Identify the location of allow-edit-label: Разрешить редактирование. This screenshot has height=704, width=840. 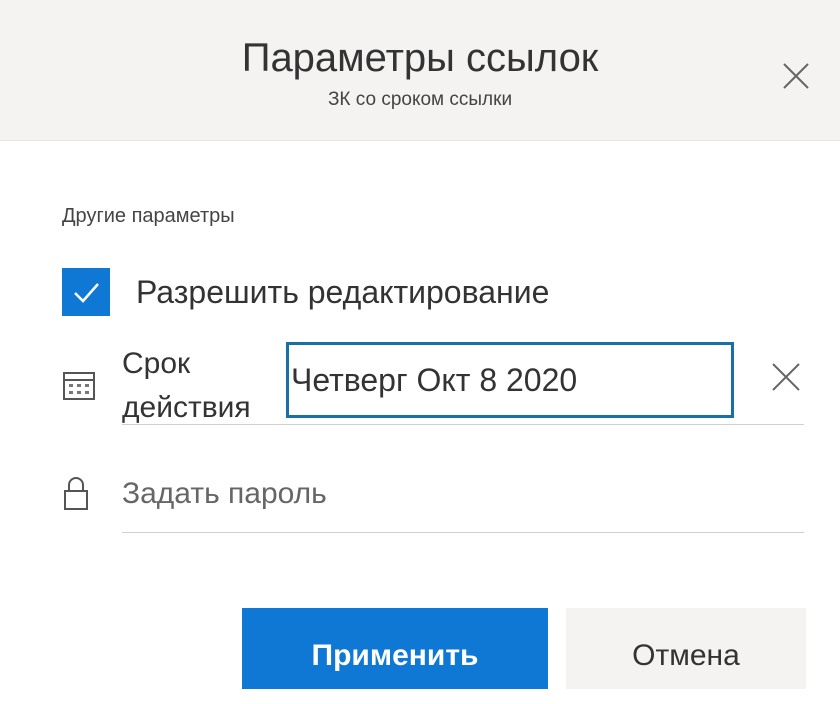
(342, 292).